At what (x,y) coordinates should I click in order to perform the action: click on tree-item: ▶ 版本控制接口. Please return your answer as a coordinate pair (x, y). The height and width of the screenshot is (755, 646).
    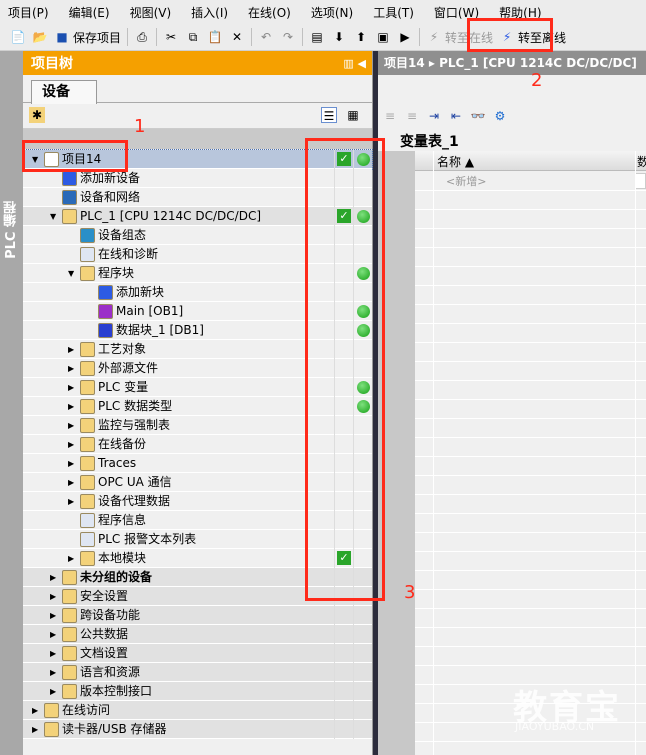
    Looking at the image, I should click on (197, 691).